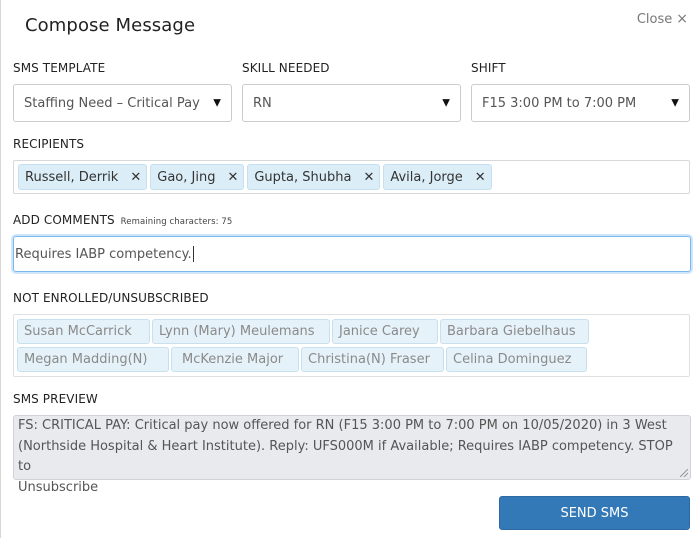 The width and height of the screenshot is (698, 538). Describe the element at coordinates (594, 513) in the screenshot. I see `send-sms-button: SEND SMS` at that location.